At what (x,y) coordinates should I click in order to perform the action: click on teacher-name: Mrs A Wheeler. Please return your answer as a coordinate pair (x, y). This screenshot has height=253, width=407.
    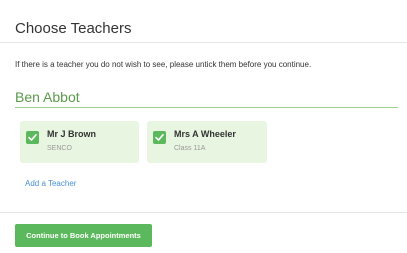
    Looking at the image, I should click on (205, 134).